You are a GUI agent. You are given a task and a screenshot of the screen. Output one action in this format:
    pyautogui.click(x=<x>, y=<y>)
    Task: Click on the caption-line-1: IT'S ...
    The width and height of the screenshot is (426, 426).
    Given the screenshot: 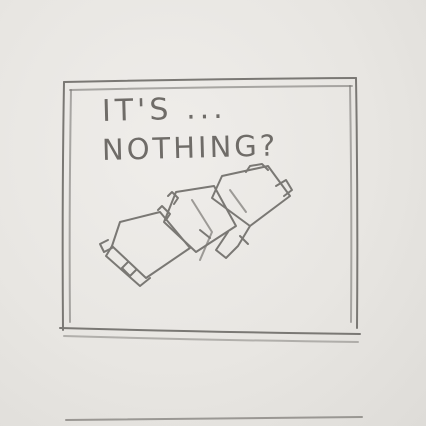 What is the action you would take?
    pyautogui.click(x=164, y=109)
    